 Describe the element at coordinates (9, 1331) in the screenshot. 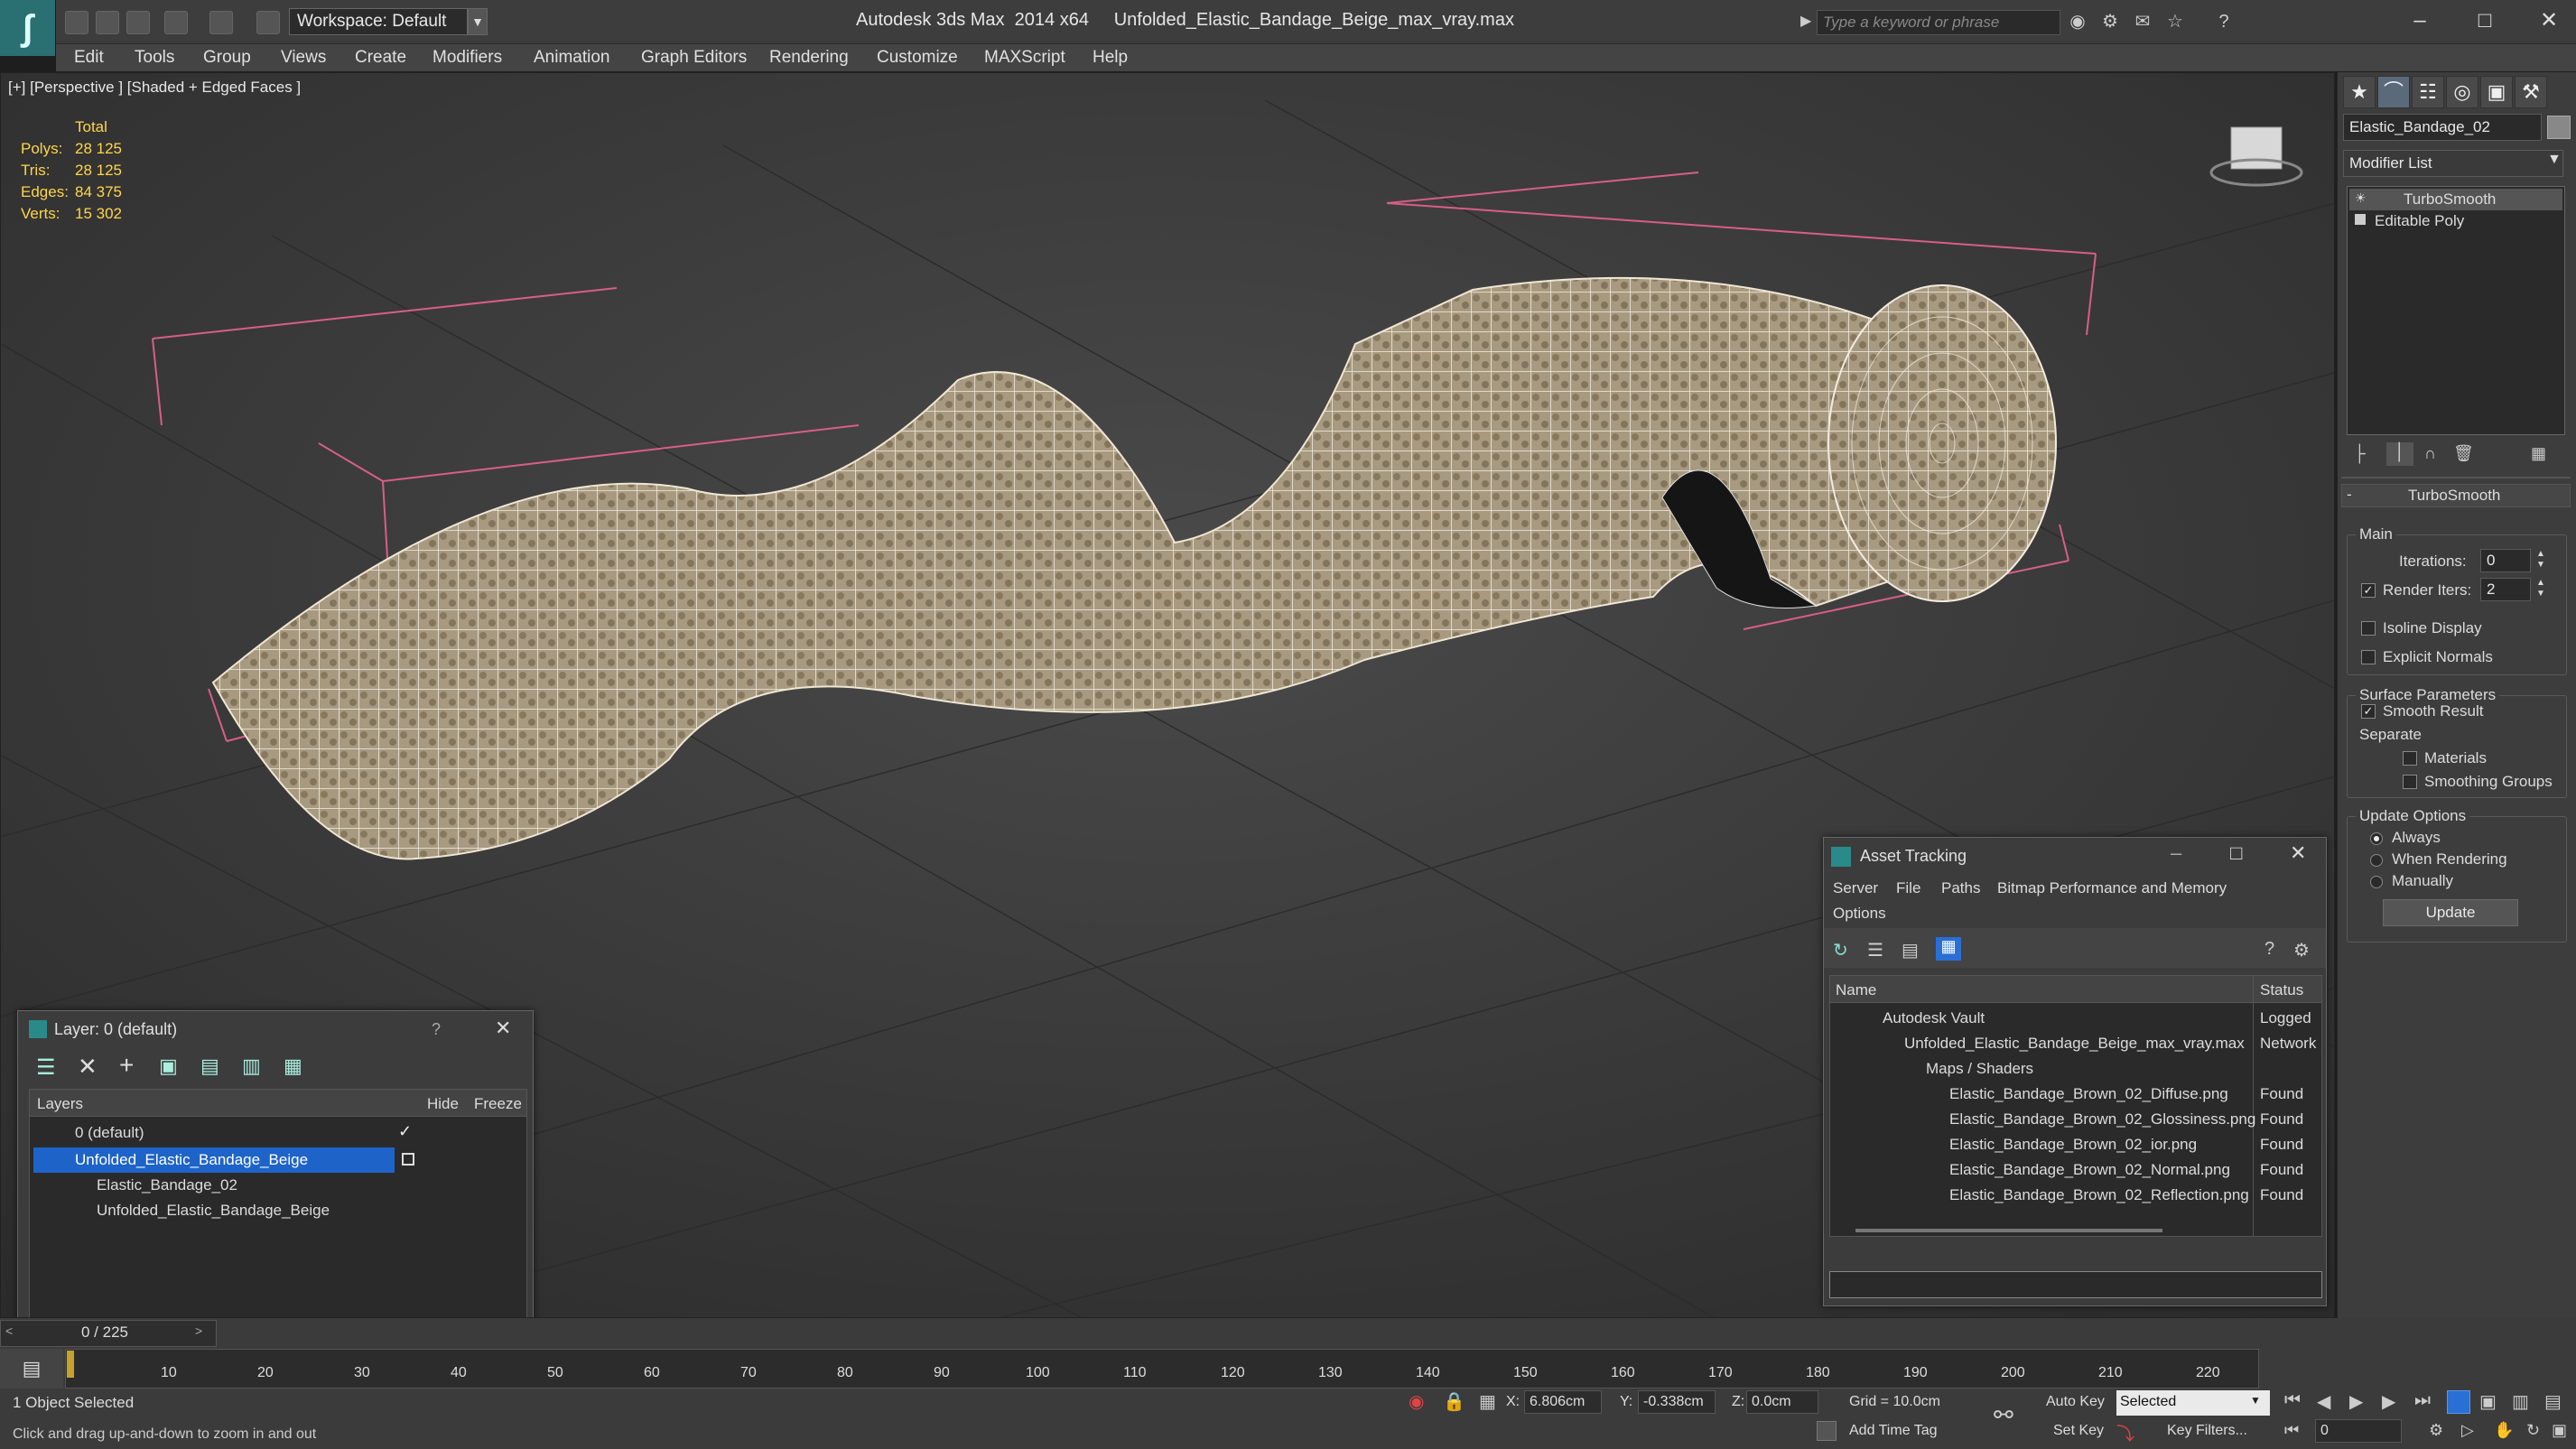

I see `chevron-left-icon: <` at that location.